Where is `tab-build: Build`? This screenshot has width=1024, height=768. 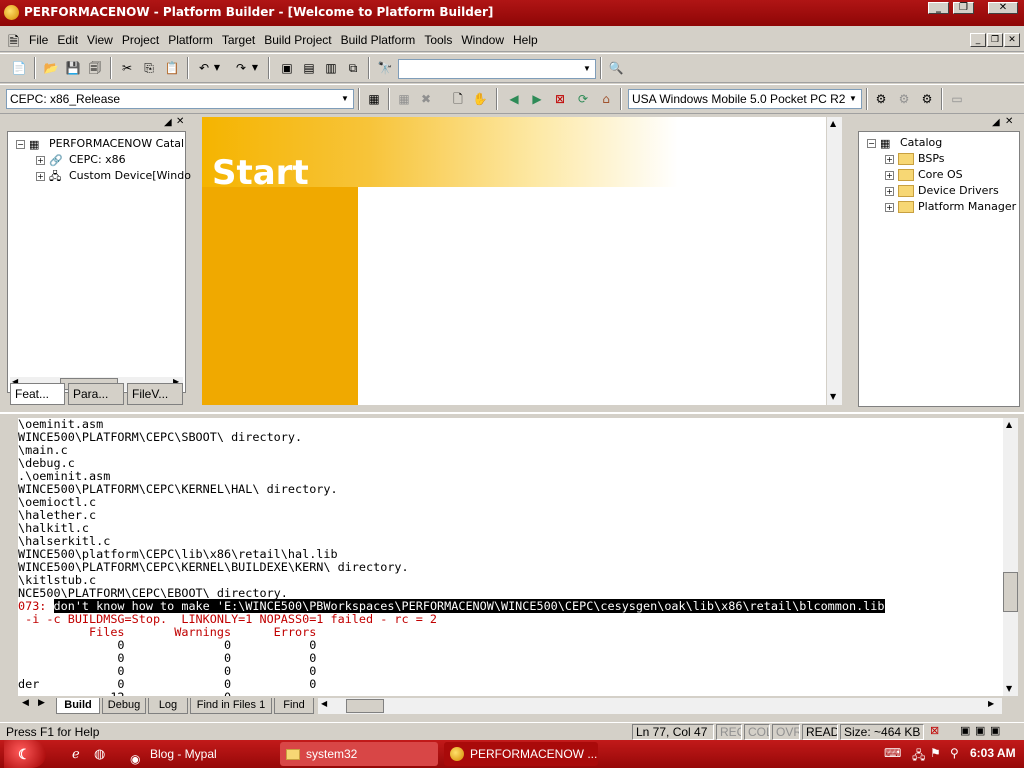 tab-build: Build is located at coordinates (78, 706).